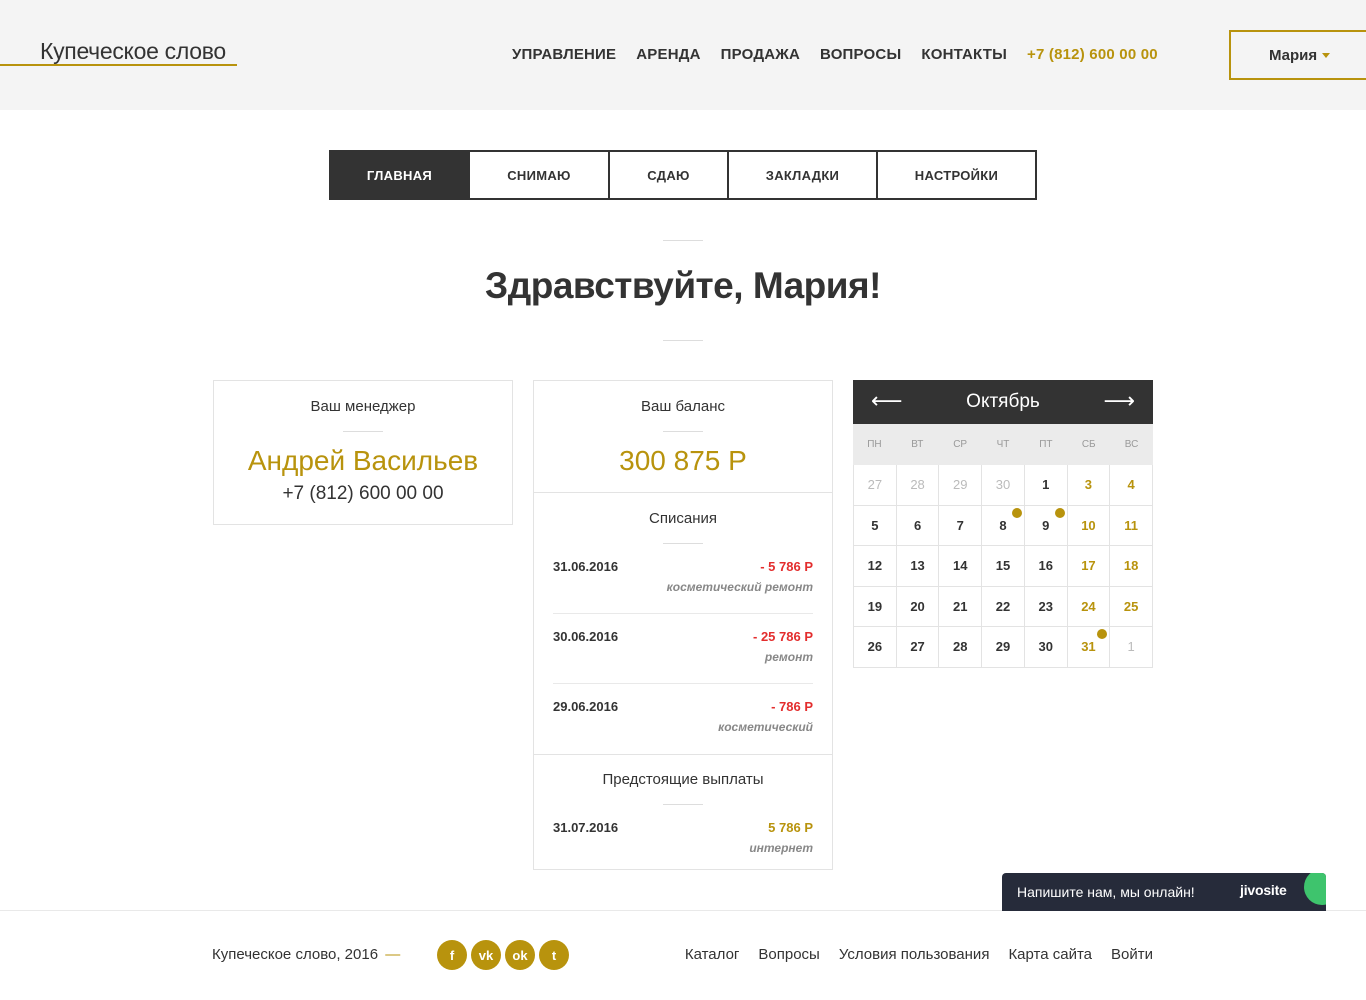 This screenshot has height=1000, width=1366. Describe the element at coordinates (133, 51) in the screenshot. I see `logo-text: Купеческое слово` at that location.